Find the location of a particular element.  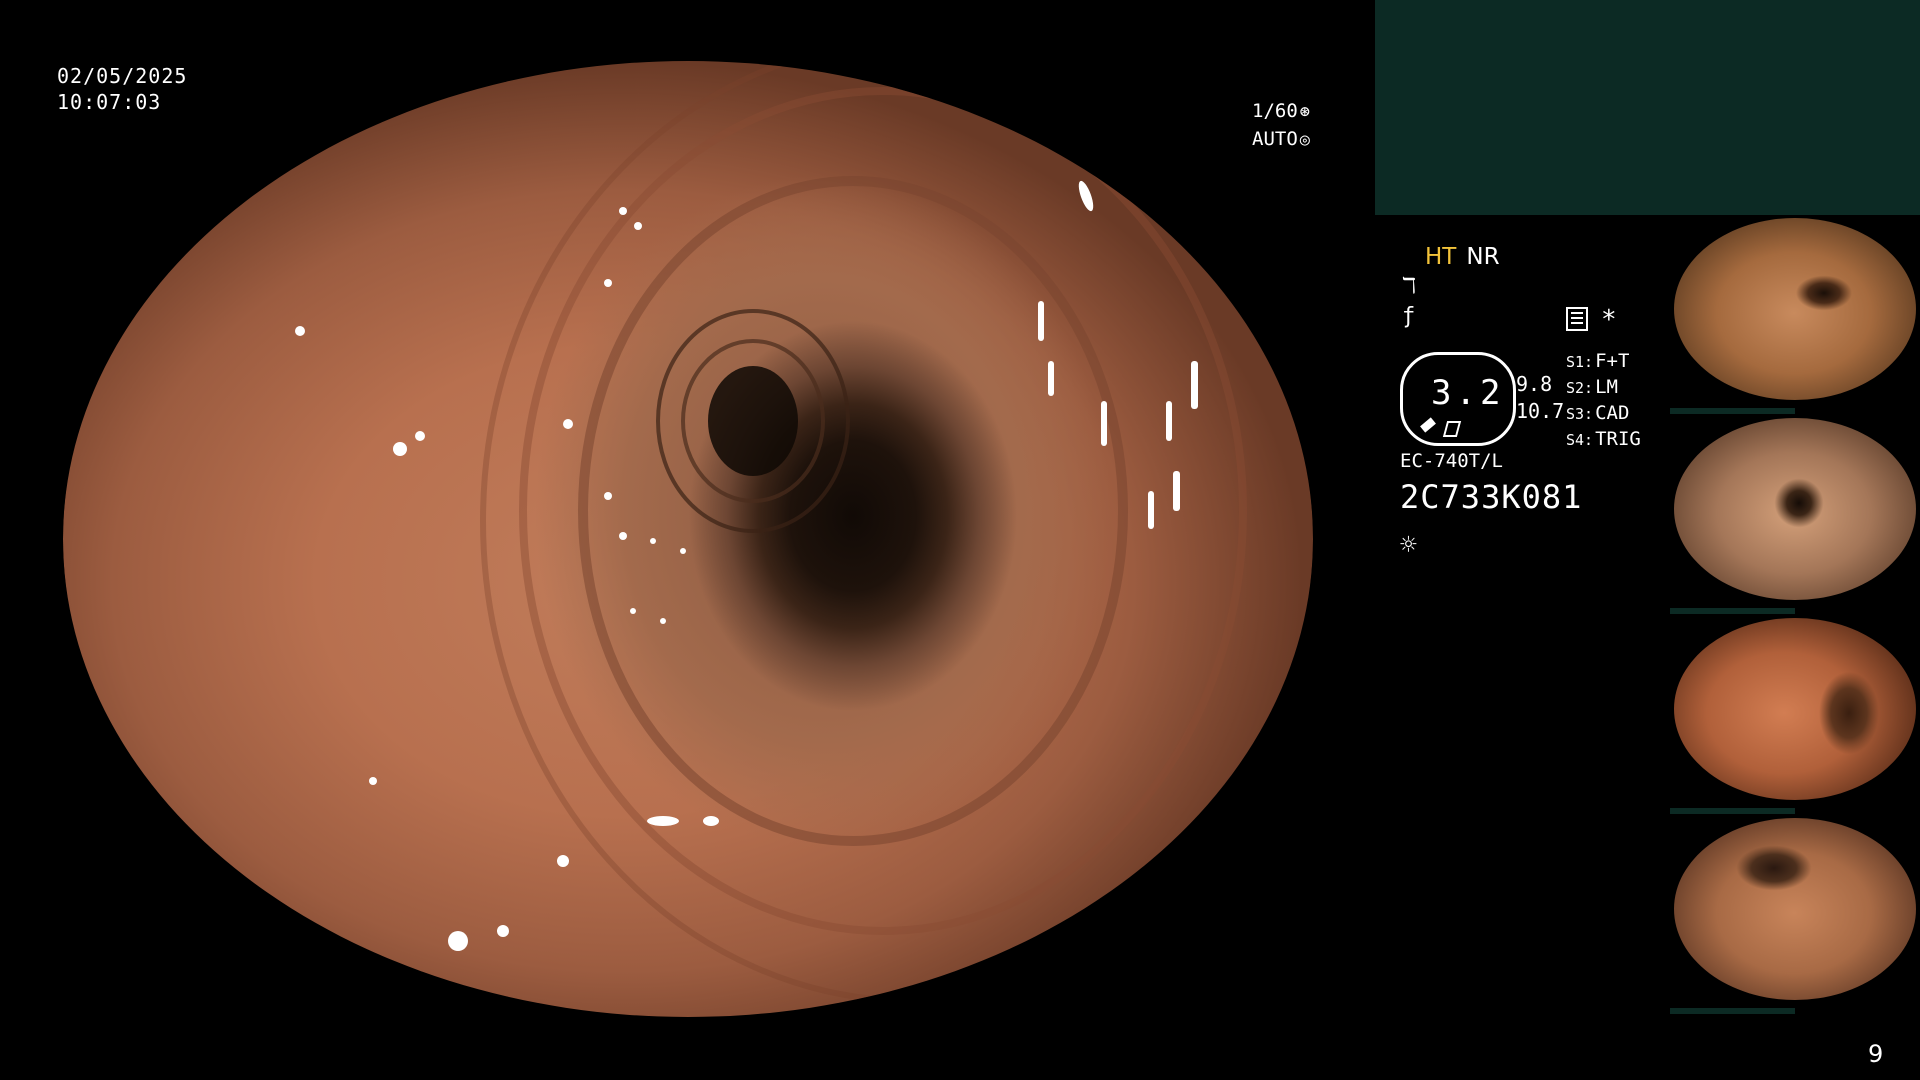

info-panel-header is located at coordinates (1647, 107).